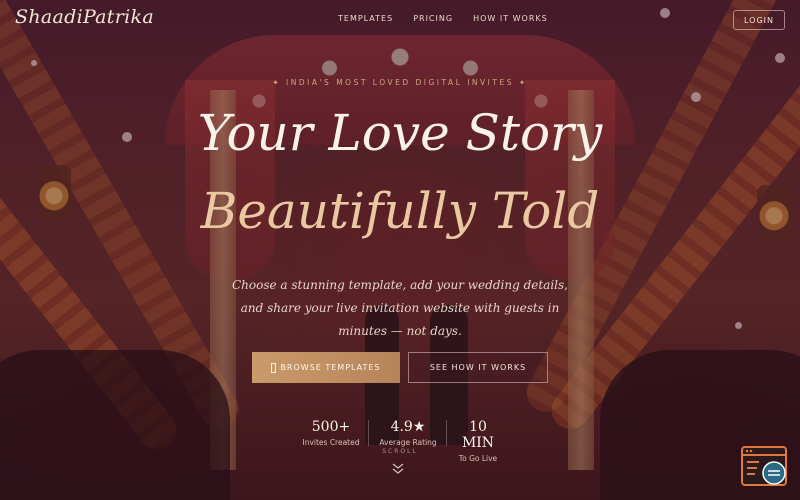  Describe the element at coordinates (478, 458) in the screenshot. I see `stat-label: To Go Live` at that location.